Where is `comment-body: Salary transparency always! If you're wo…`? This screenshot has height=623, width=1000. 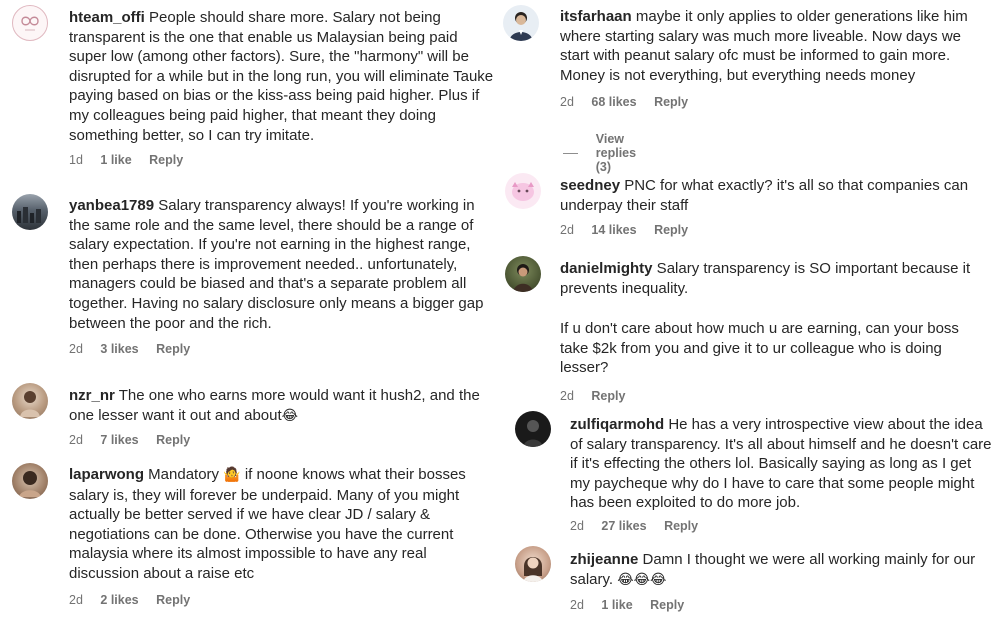
comment-body: Salary transparency always! If you're wo… is located at coordinates (276, 264).